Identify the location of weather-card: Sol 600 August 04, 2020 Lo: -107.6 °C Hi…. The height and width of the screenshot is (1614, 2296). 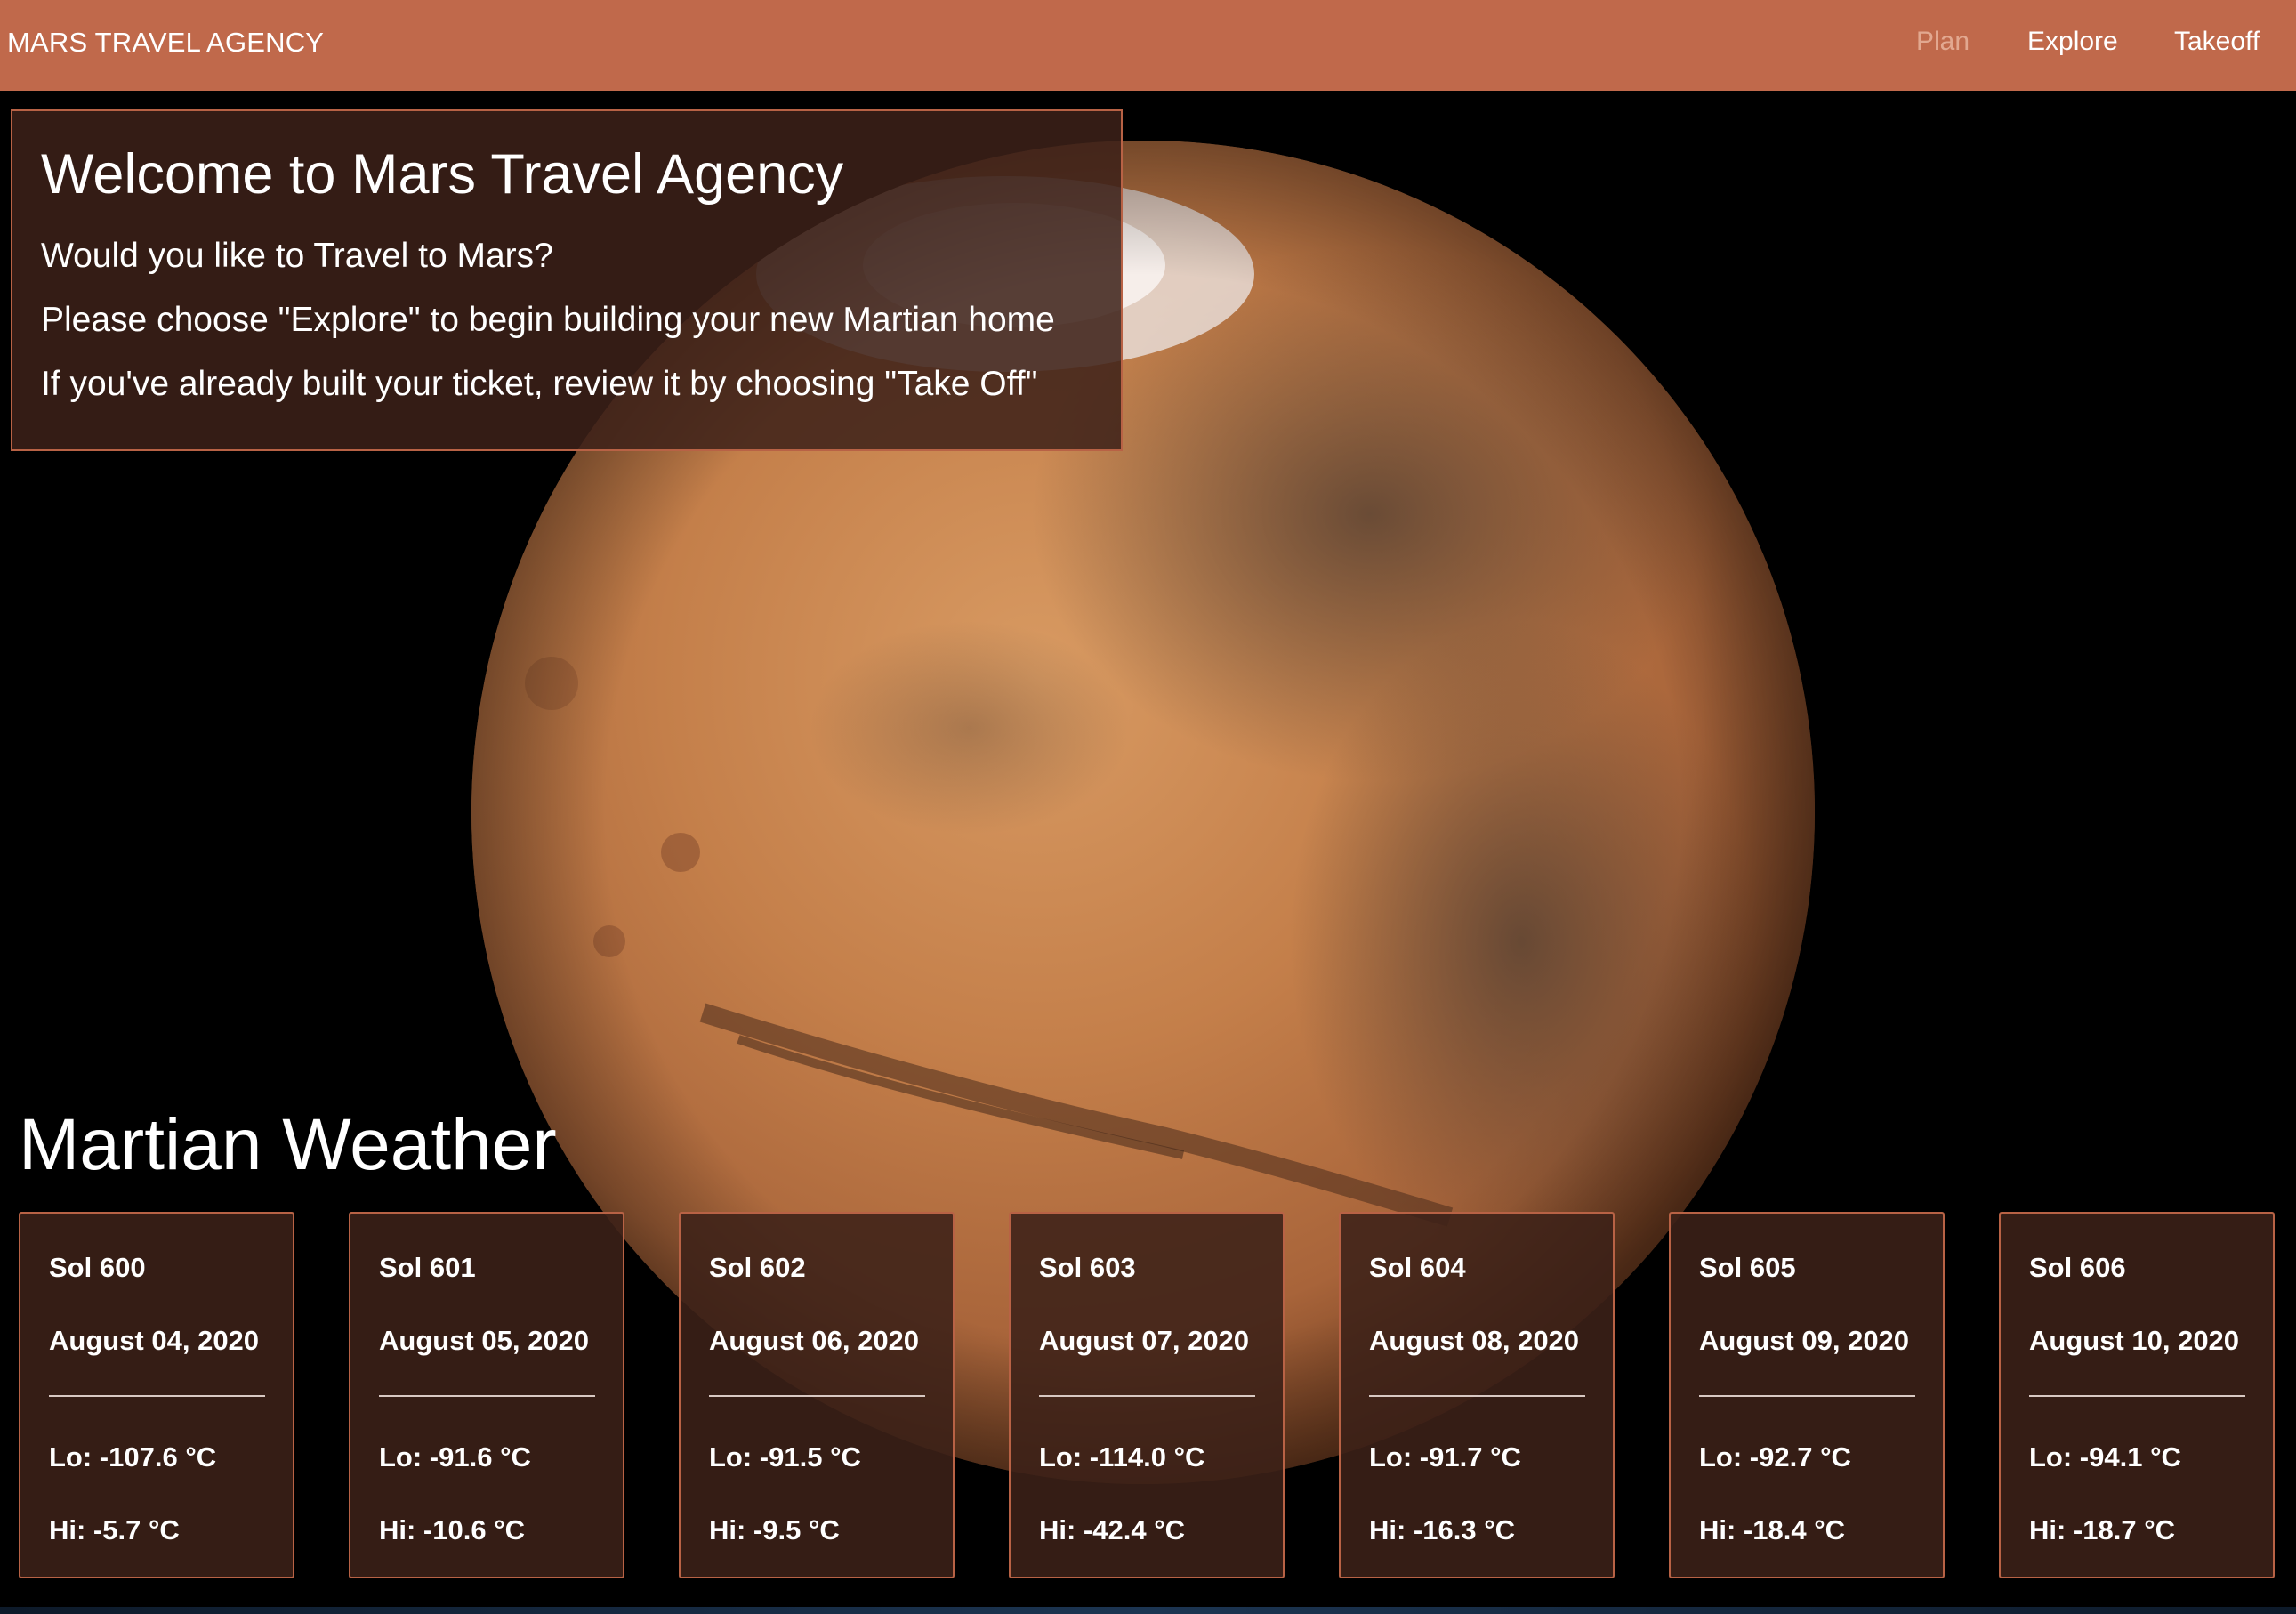
(157, 1395).